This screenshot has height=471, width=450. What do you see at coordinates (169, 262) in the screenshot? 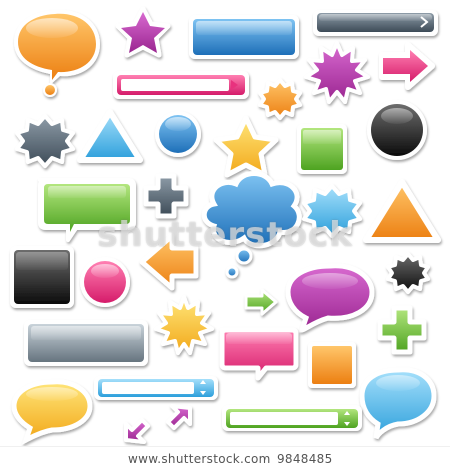
I see `orange-left-arrow-icon` at bounding box center [169, 262].